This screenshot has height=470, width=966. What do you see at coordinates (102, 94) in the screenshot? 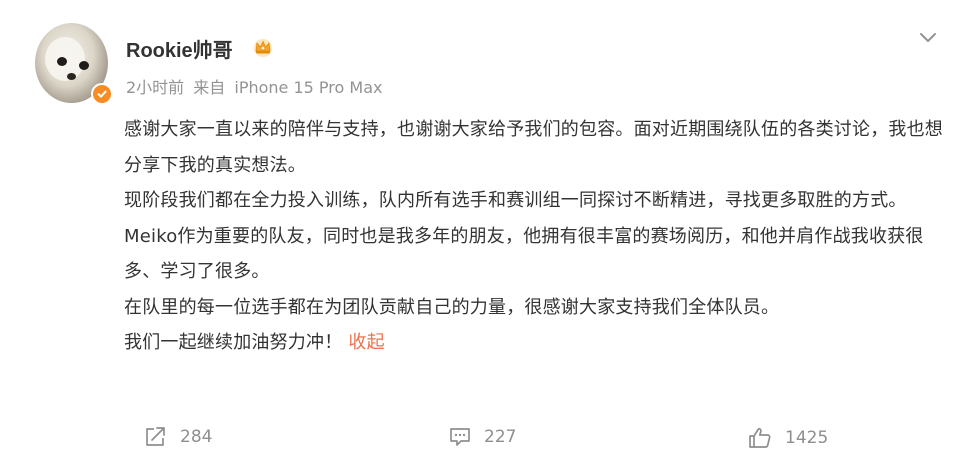
I see `verified-badge-icon` at bounding box center [102, 94].